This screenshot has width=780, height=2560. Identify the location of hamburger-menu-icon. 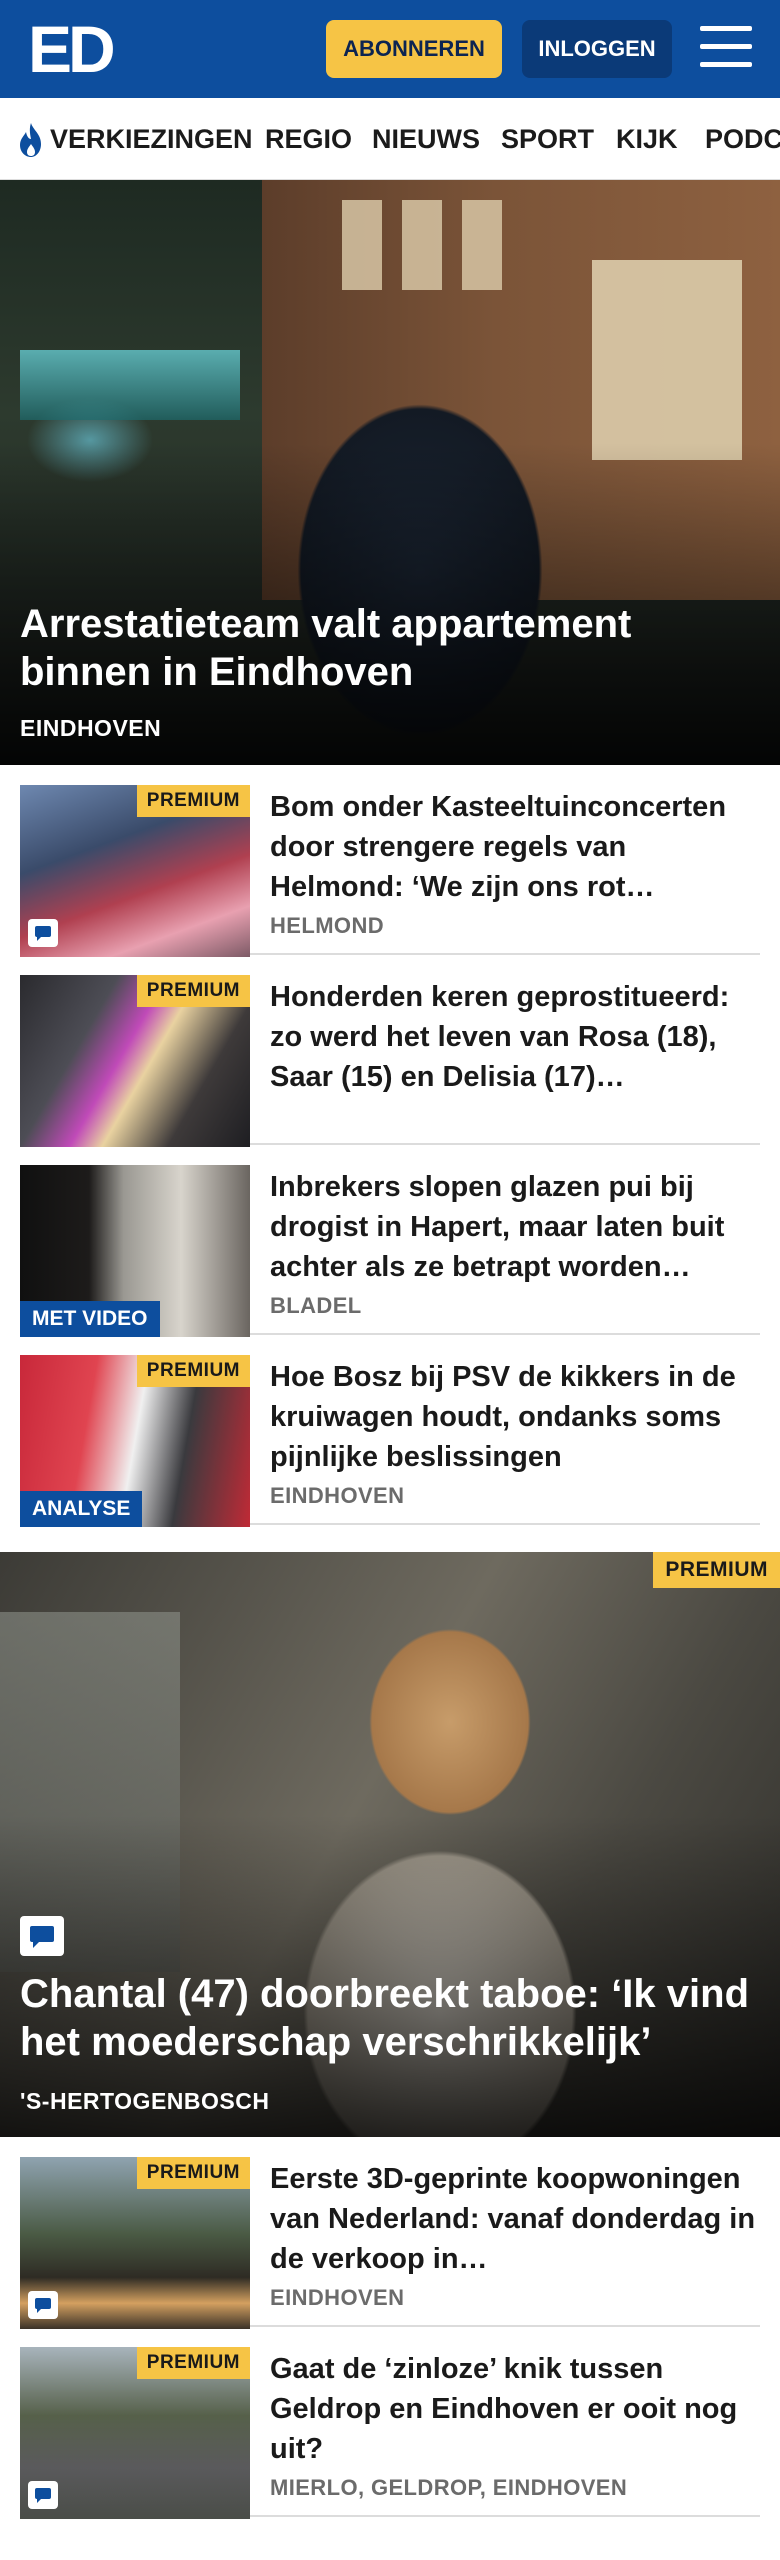
(726, 47).